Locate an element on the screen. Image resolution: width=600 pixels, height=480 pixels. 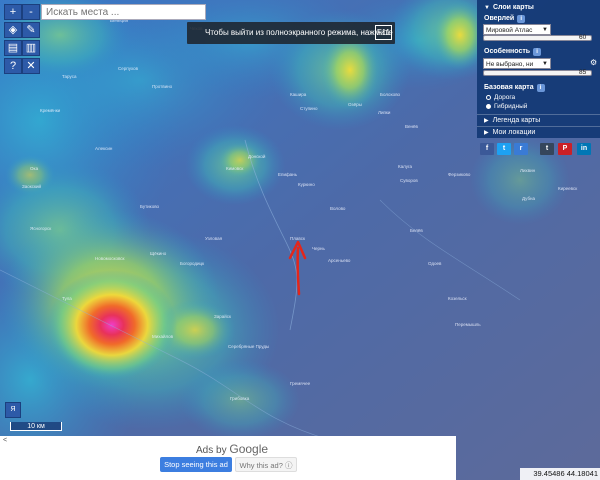
place-label: Щёкино is located at coordinates (158, 253).